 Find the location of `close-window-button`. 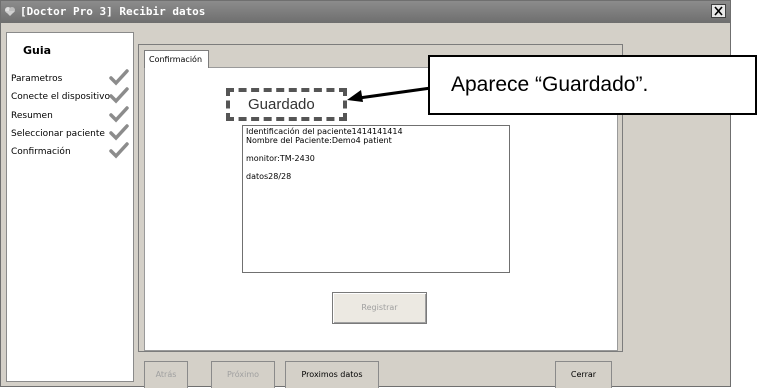

close-window-button is located at coordinates (718, 11).